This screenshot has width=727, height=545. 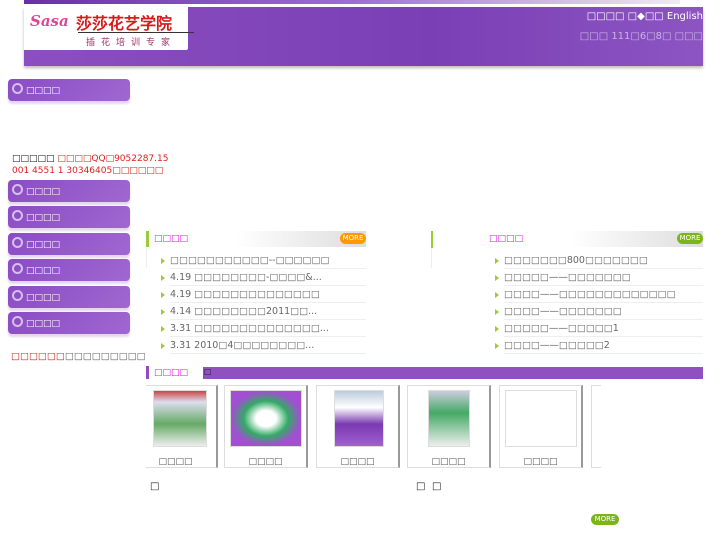 What do you see at coordinates (69, 191) in the screenshot?
I see `sidebar-item-2: □□□□` at bounding box center [69, 191].